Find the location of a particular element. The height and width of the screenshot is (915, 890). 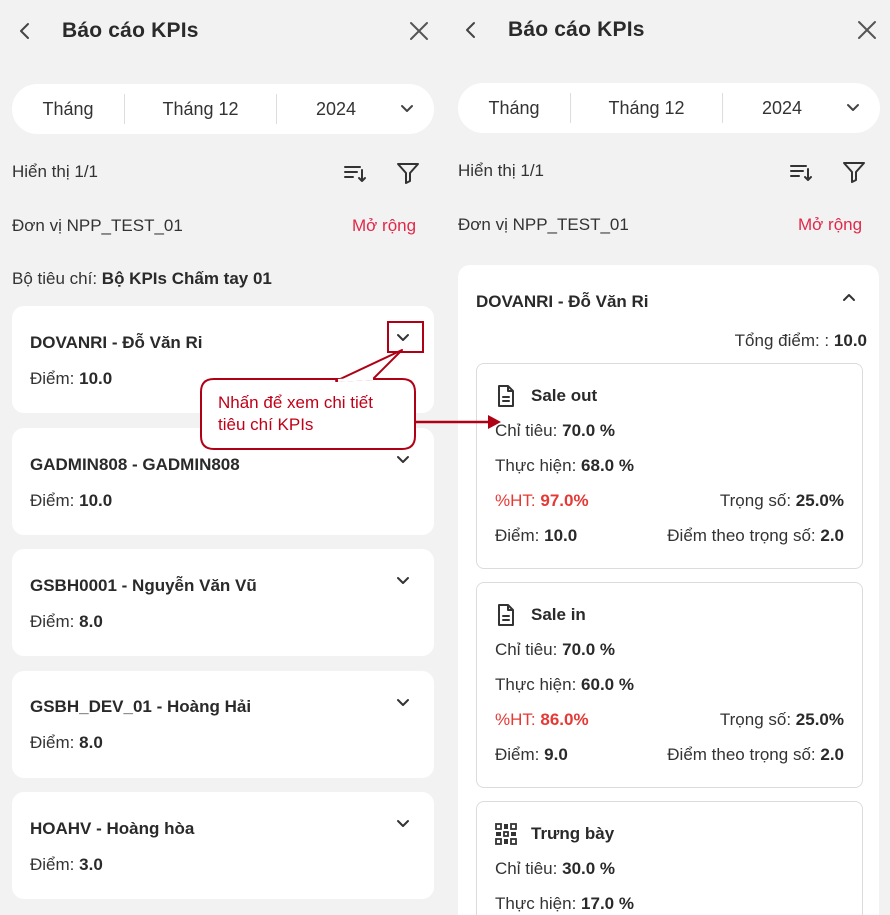

kpi-title: Sale out is located at coordinates (564, 395).